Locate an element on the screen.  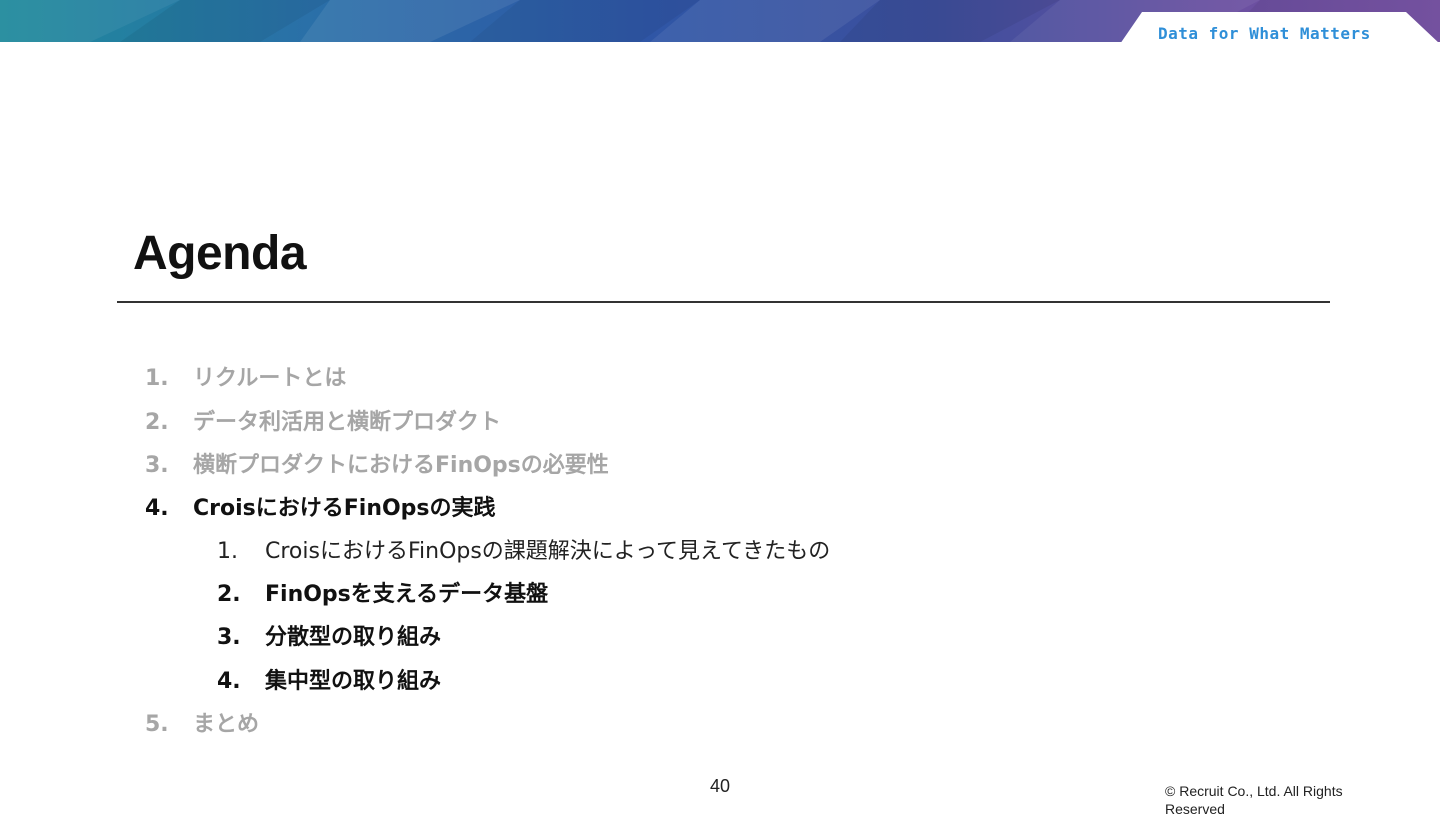
agenda-item-number: 2. is located at coordinates (157, 422).